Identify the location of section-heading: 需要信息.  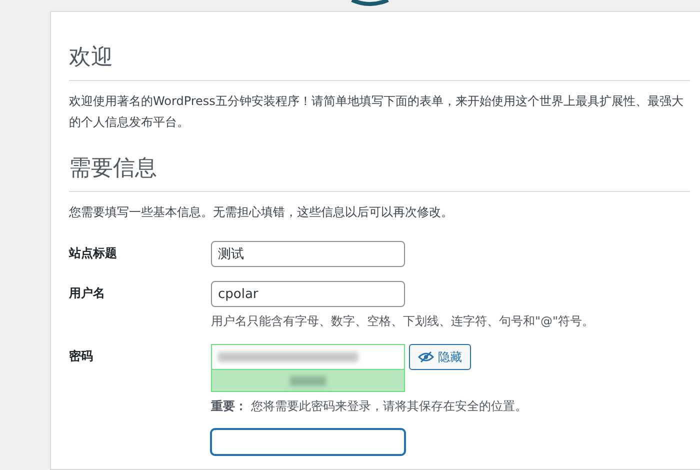
(113, 169).